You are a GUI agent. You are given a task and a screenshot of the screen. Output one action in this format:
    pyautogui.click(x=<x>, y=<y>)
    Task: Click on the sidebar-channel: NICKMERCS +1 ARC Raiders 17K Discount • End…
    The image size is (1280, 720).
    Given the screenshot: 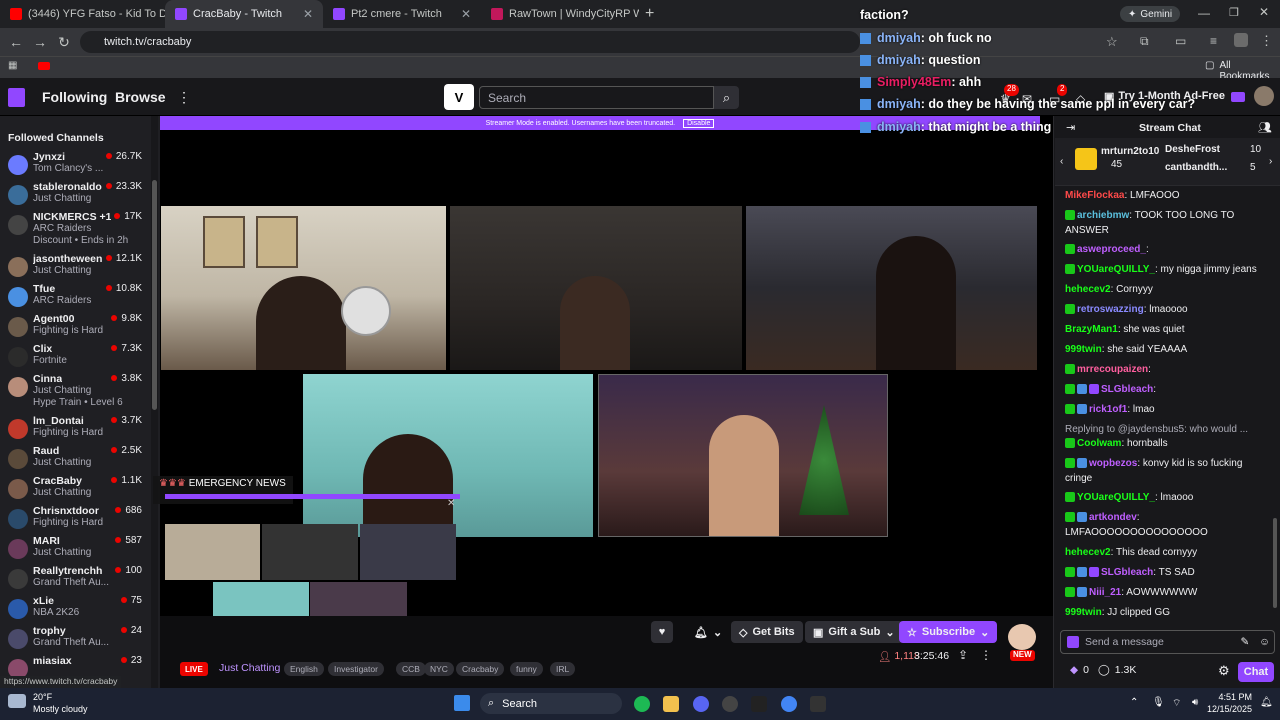 What is the action you would take?
    pyautogui.click(x=75, y=228)
    